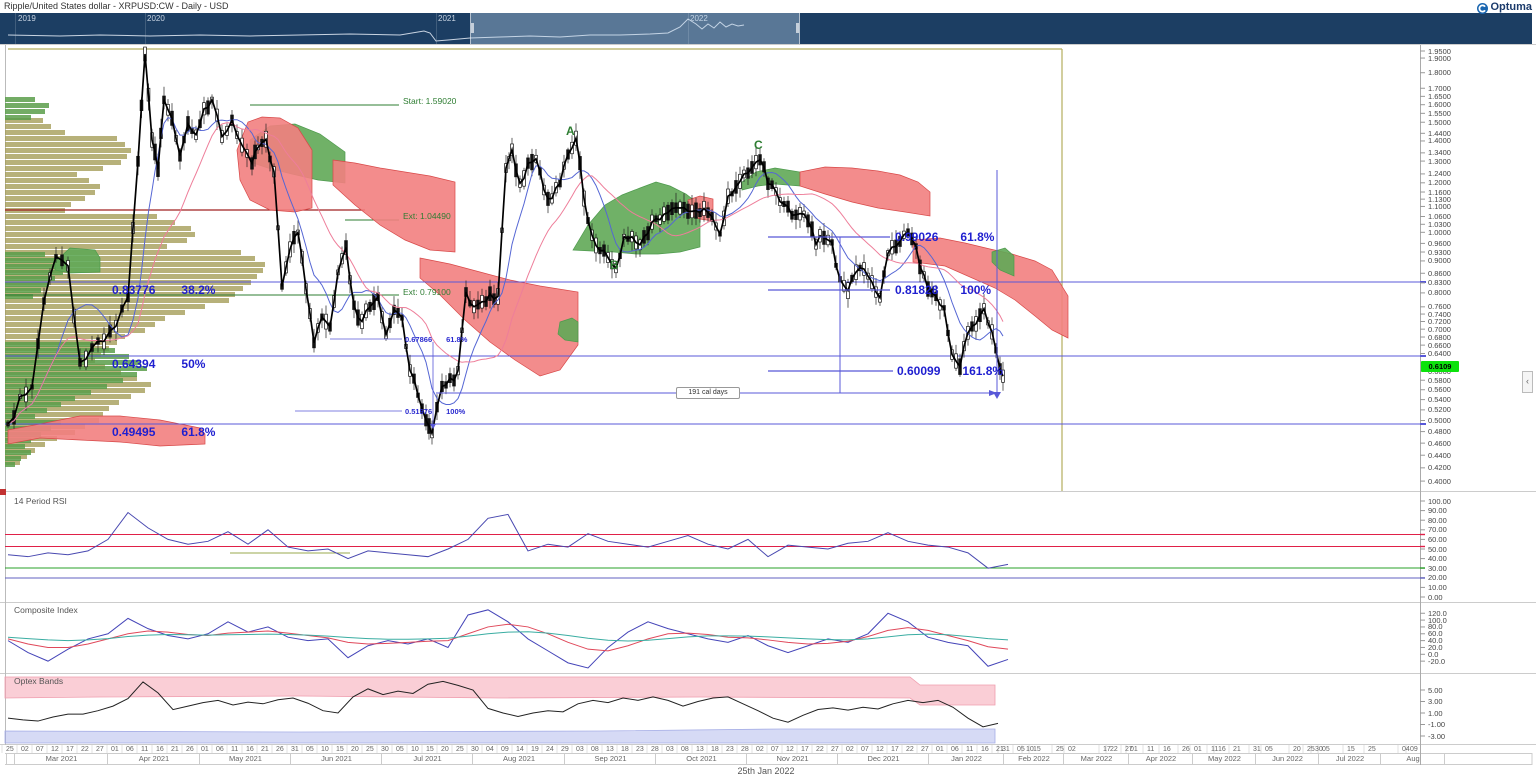 The width and height of the screenshot is (1536, 783). I want to click on price-tick-label: 0.4600, so click(1439, 443).